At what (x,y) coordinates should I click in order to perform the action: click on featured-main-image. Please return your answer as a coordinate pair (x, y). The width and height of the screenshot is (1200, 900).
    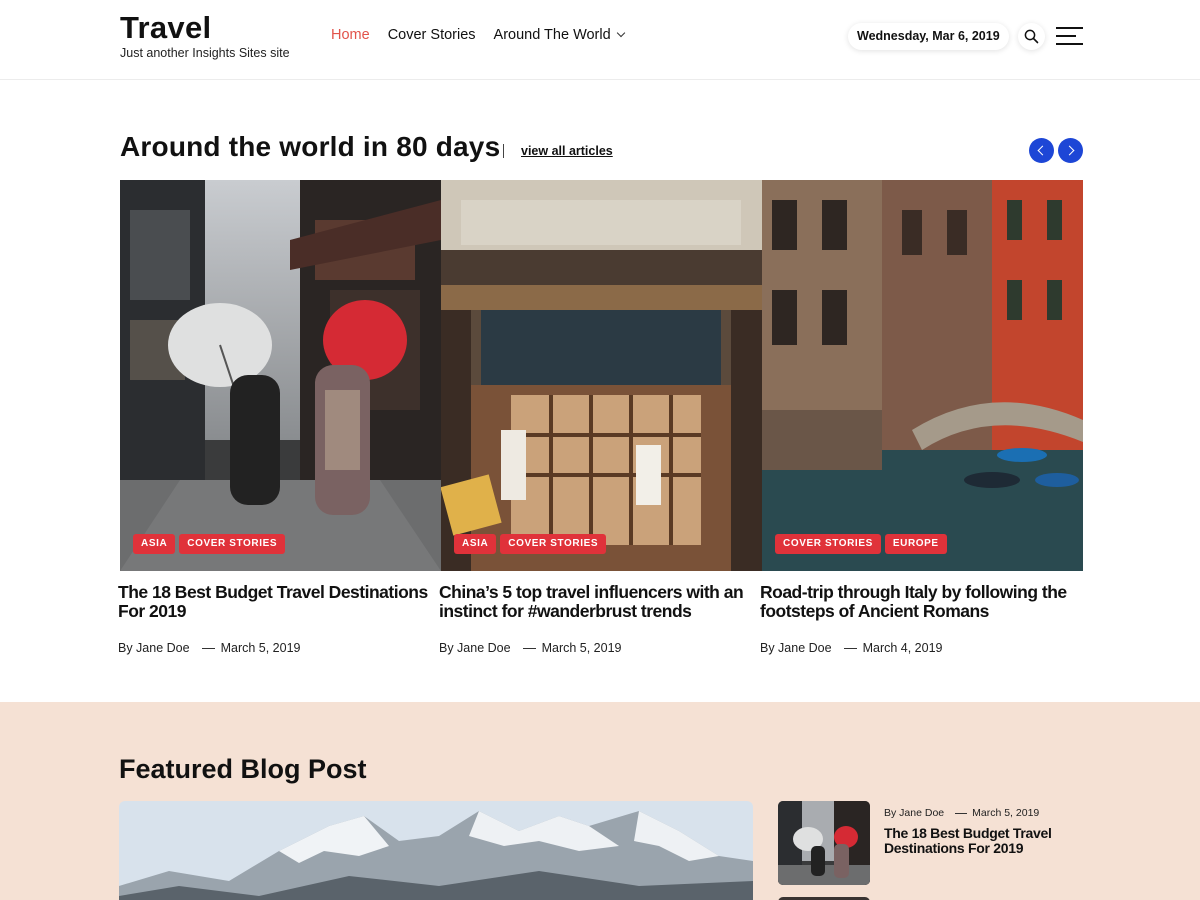
    Looking at the image, I should click on (436, 850).